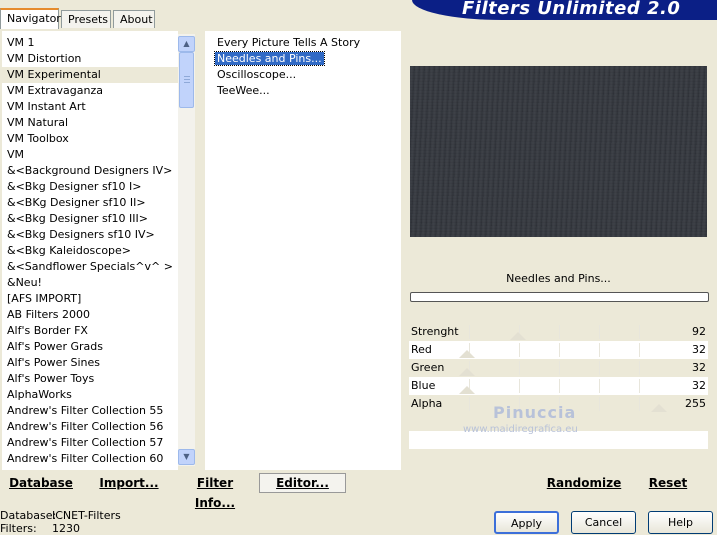 The height and width of the screenshot is (535, 717). I want to click on status-area: Database: ICNET-Filters Filters: 1230, so click(60, 522).